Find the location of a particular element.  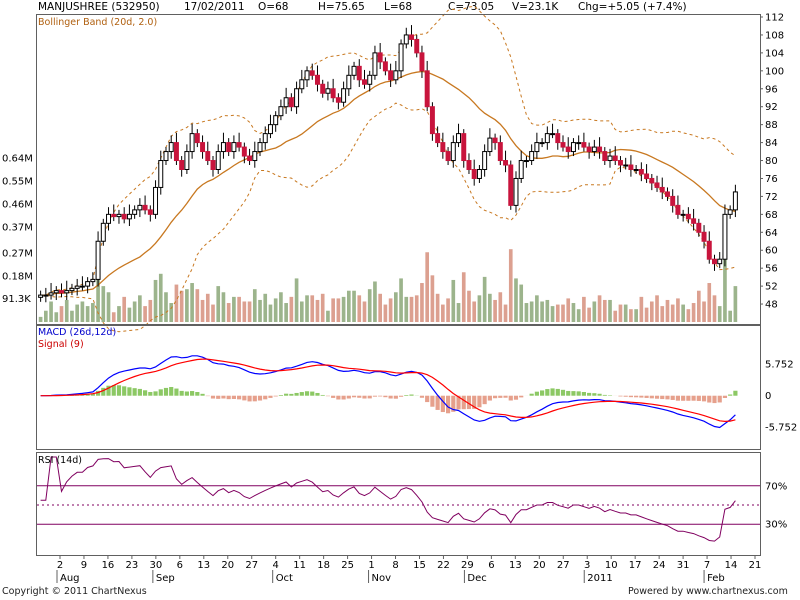

date-tick-label: 24 is located at coordinates (659, 565).